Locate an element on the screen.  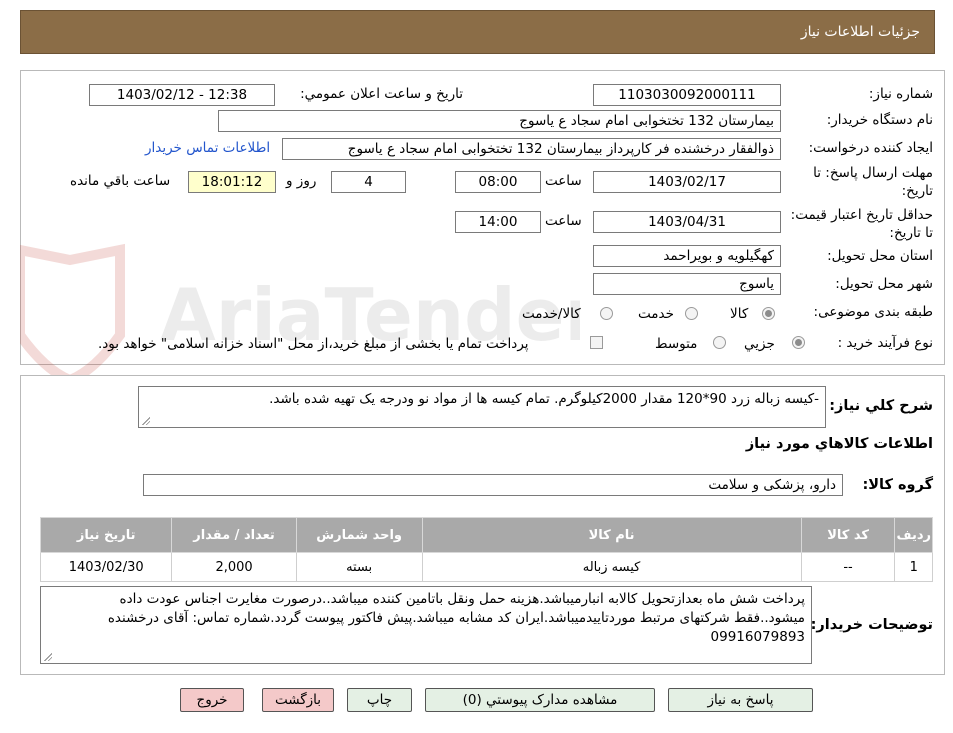
validity-date-field: 1403/04/31 is located at coordinates (687, 222).